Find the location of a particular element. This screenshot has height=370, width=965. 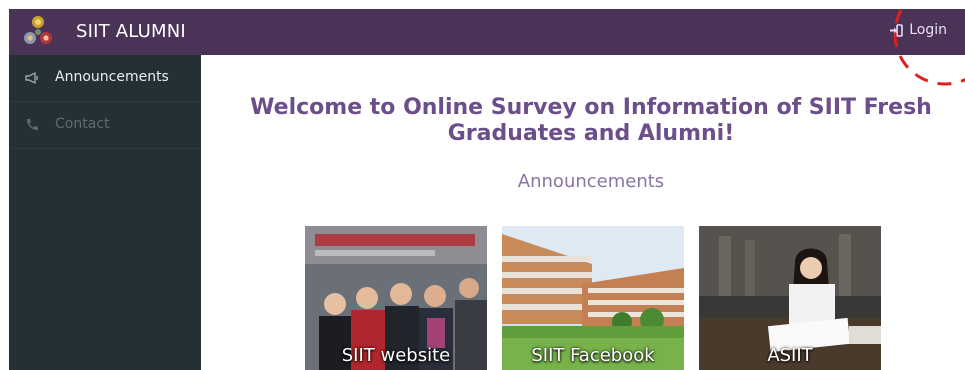

brand-title: SIIT ALUMNI is located at coordinates (131, 31).